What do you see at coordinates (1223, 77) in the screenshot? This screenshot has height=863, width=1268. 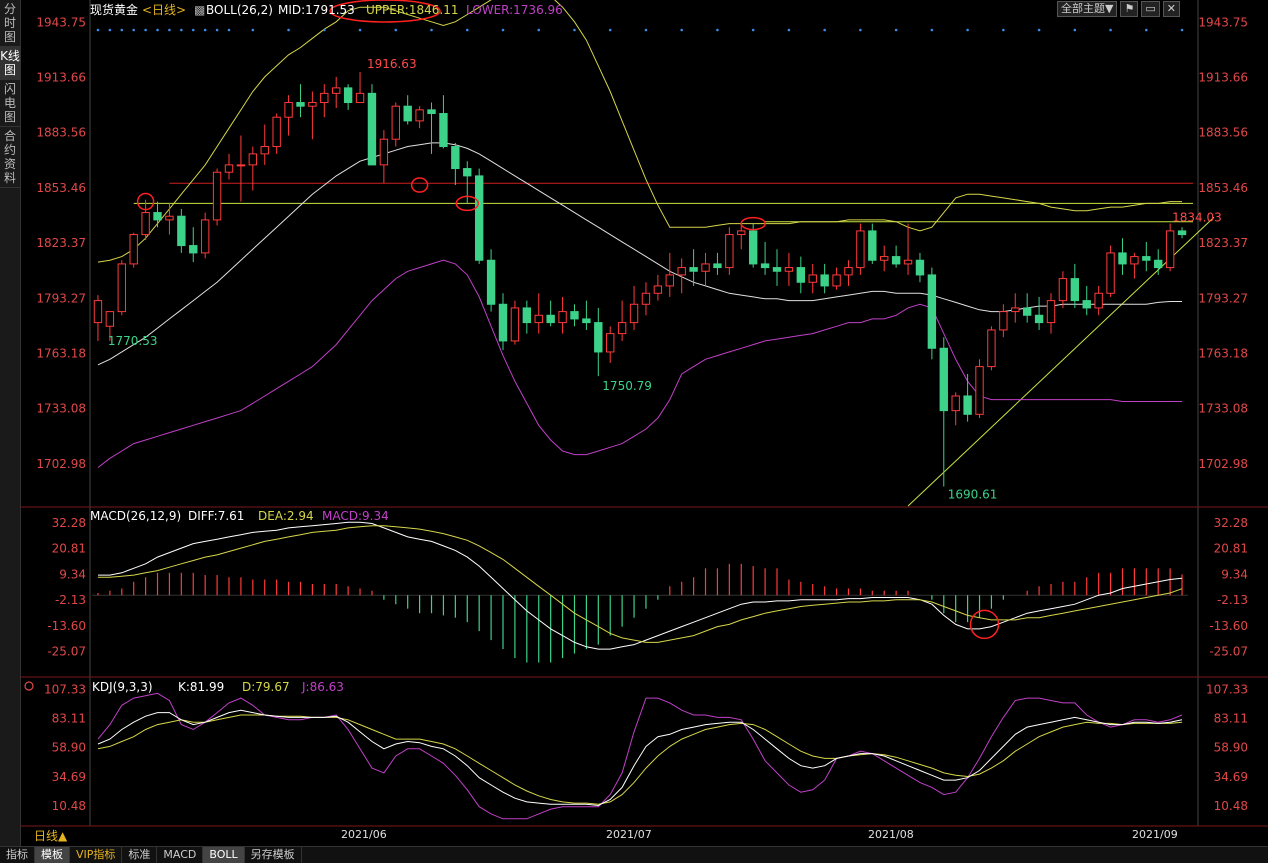 I see `main-tick-right: 1913.66` at bounding box center [1223, 77].